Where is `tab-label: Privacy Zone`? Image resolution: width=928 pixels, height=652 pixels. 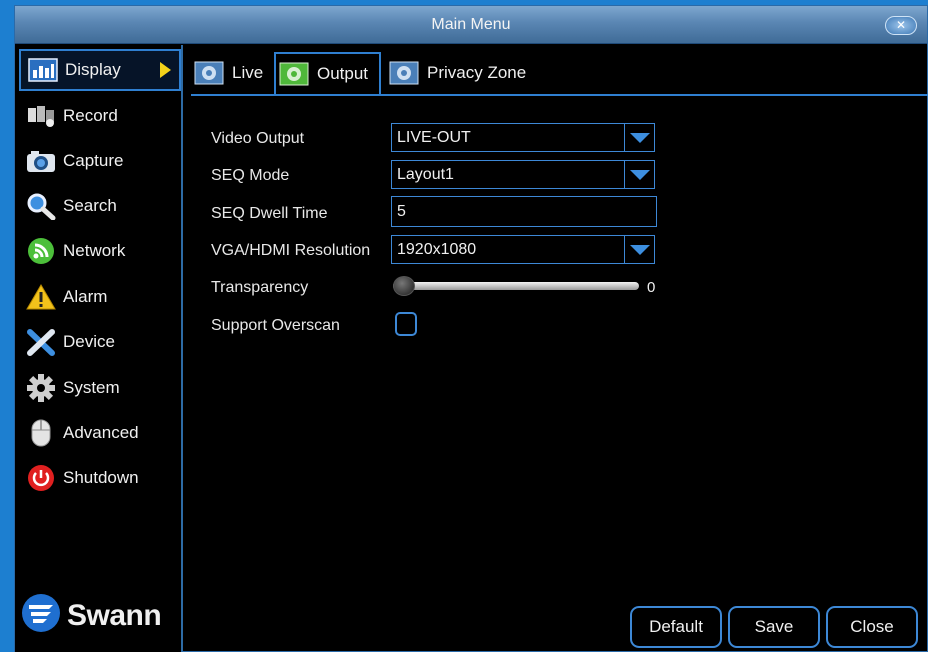 tab-label: Privacy Zone is located at coordinates (477, 72).